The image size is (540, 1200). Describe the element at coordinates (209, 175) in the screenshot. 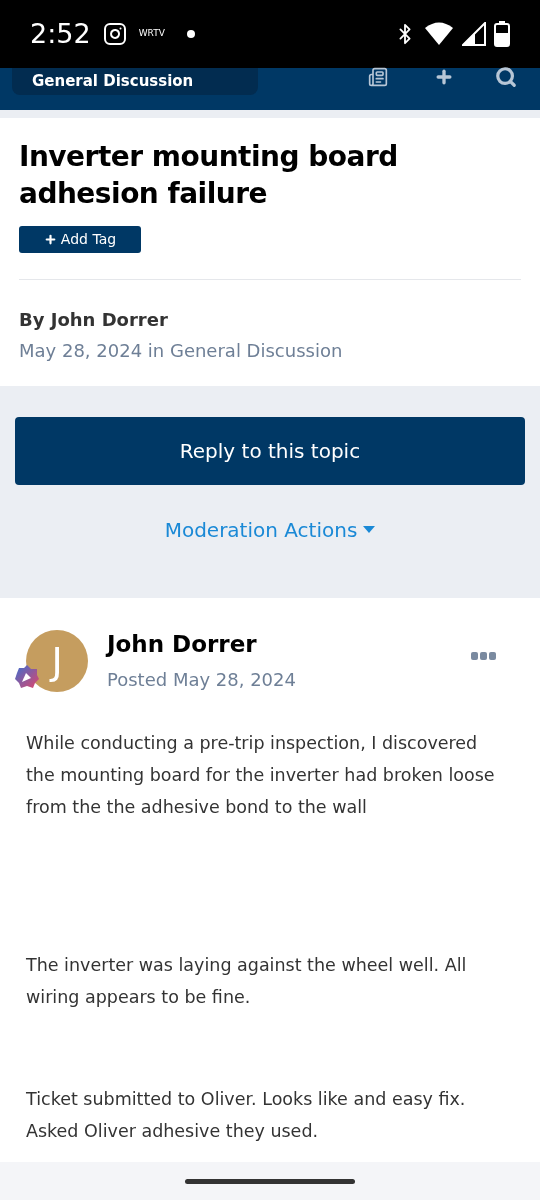

I see `topic-title: Inverter mounting board adhesion failure` at that location.